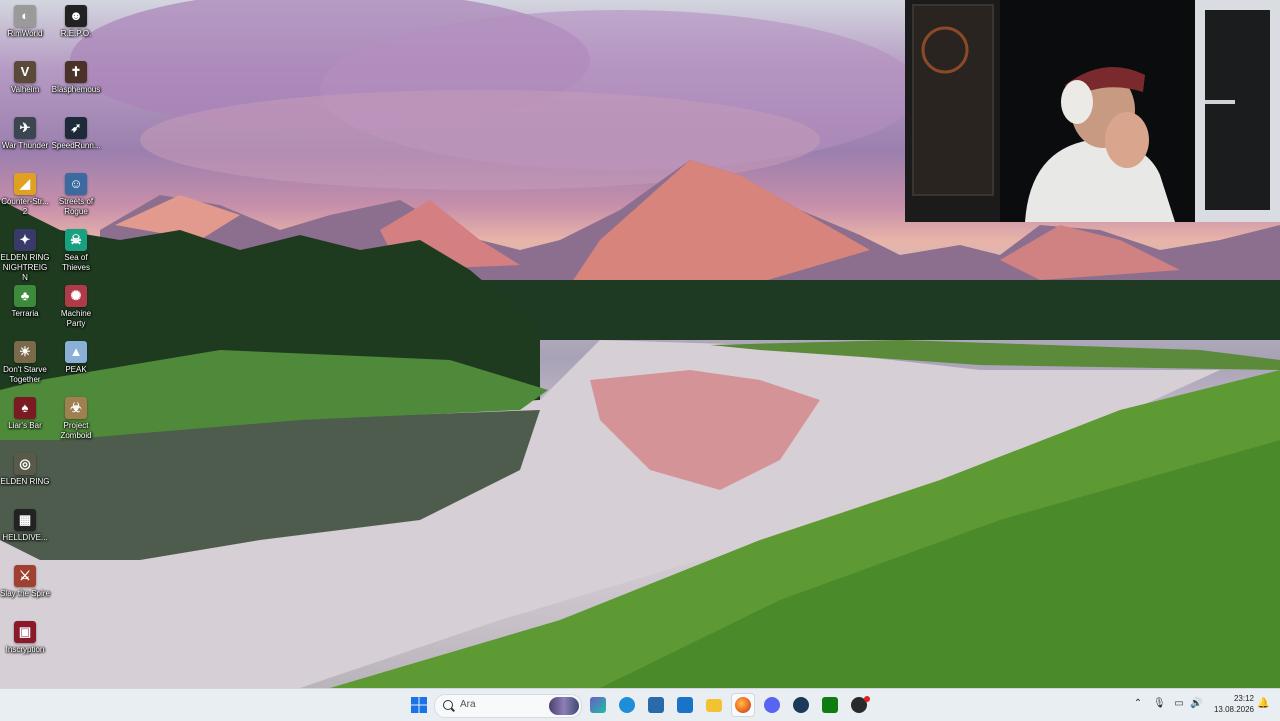 The width and height of the screenshot is (1280, 721). I want to click on desktop-icon-slay-the-spire: ⚔ Slay the Spire, so click(25, 580).